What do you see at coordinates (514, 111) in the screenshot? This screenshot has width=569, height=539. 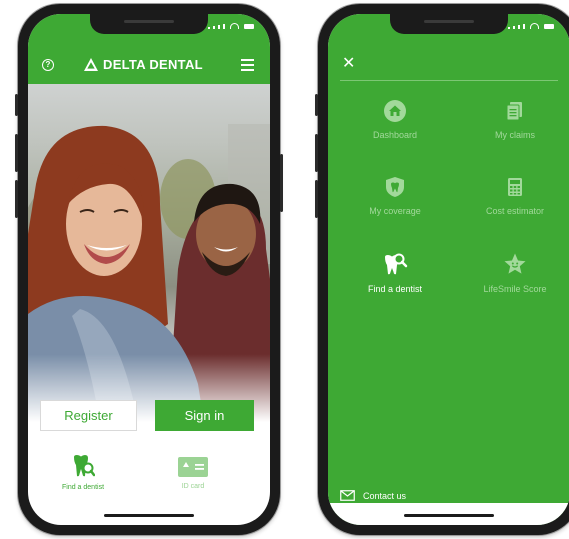 I see `documents-icon` at bounding box center [514, 111].